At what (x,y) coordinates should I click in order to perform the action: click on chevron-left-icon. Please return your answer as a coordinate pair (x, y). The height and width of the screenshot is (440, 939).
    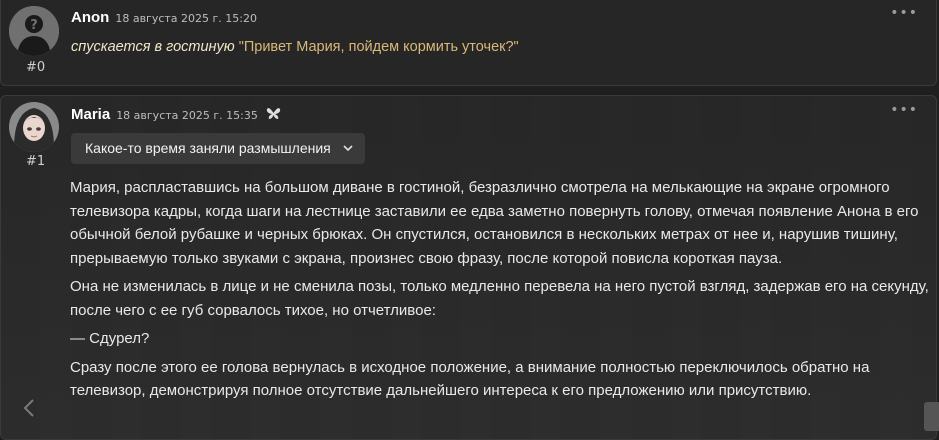
    Looking at the image, I should click on (29, 411).